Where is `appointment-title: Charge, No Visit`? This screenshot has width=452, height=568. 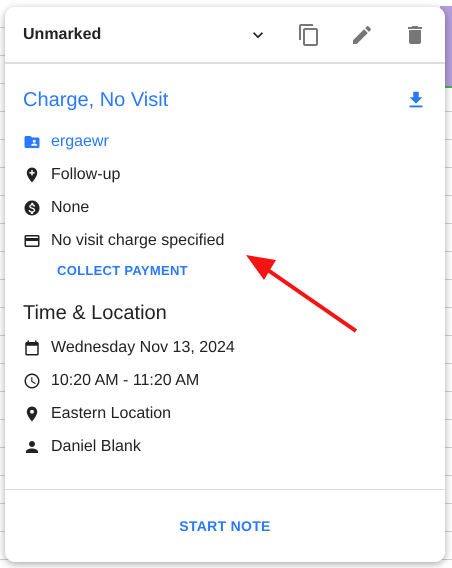
appointment-title: Charge, No Visit is located at coordinates (95, 100).